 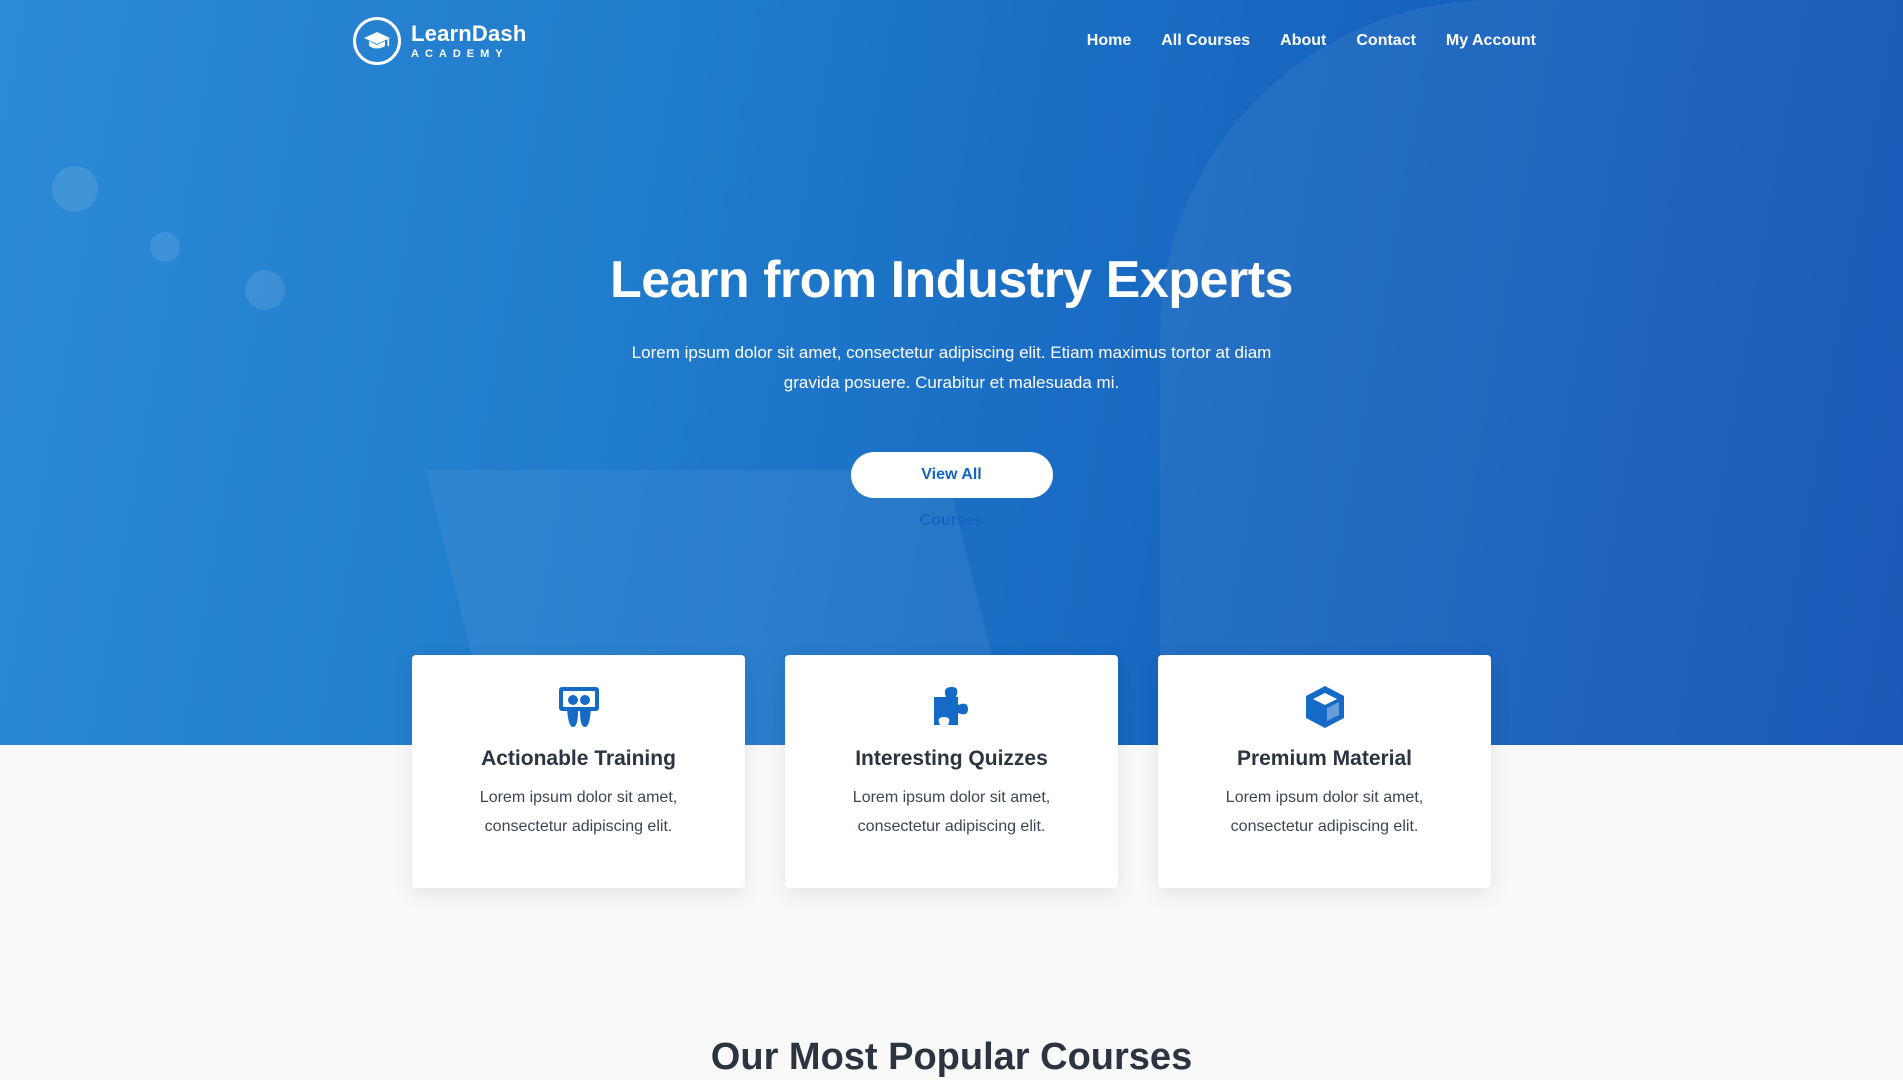 I want to click on slideshare-icon, so click(x=578, y=707).